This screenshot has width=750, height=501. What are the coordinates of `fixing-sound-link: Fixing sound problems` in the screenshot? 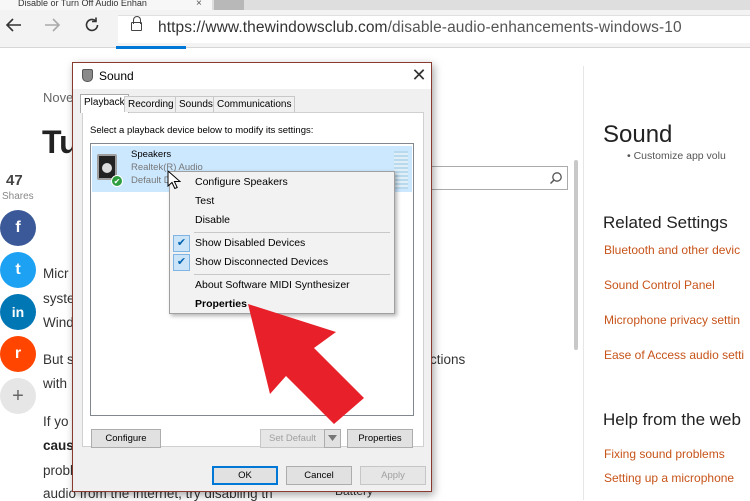 It's located at (664, 454).